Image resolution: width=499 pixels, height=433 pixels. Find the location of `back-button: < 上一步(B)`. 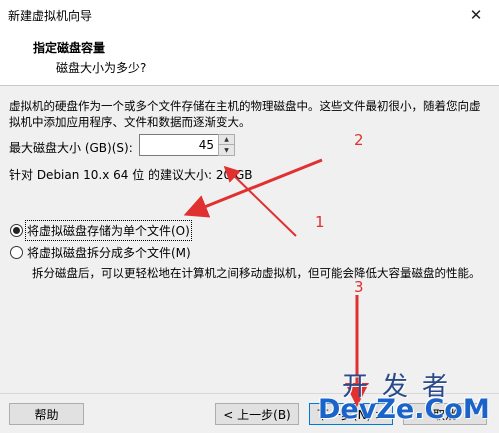

back-button: < 上一步(B) is located at coordinates (257, 414).